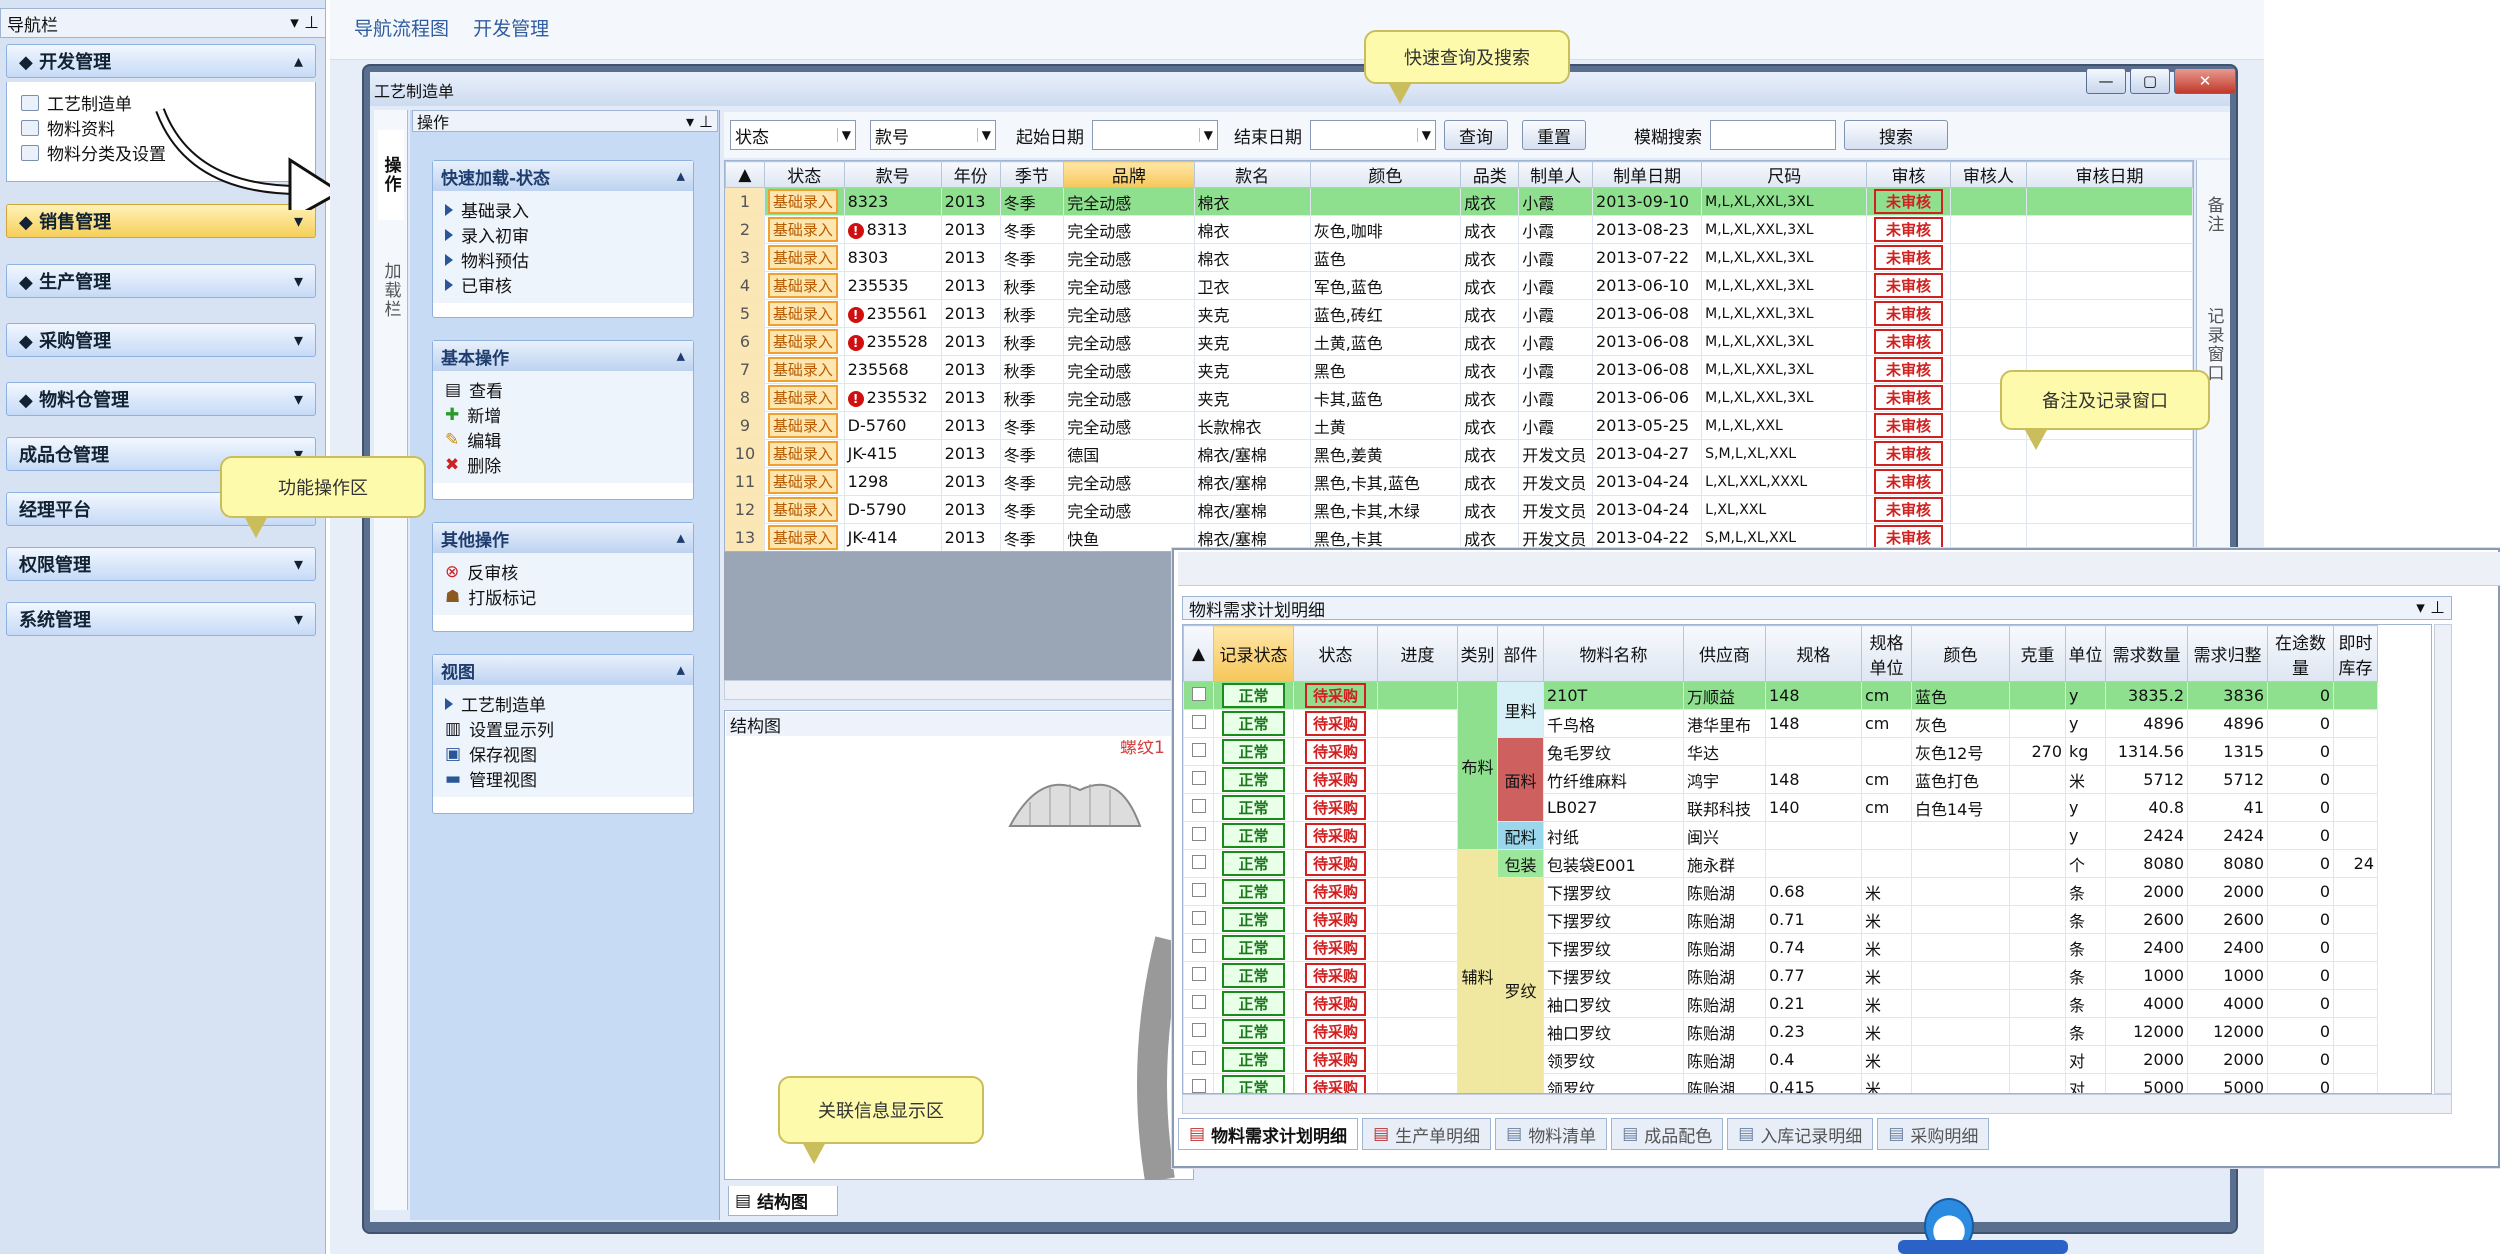 This screenshot has width=2500, height=1254. What do you see at coordinates (161, 281) in the screenshot?
I see `nav-production: ◆ 生产管理 ▾` at bounding box center [161, 281].